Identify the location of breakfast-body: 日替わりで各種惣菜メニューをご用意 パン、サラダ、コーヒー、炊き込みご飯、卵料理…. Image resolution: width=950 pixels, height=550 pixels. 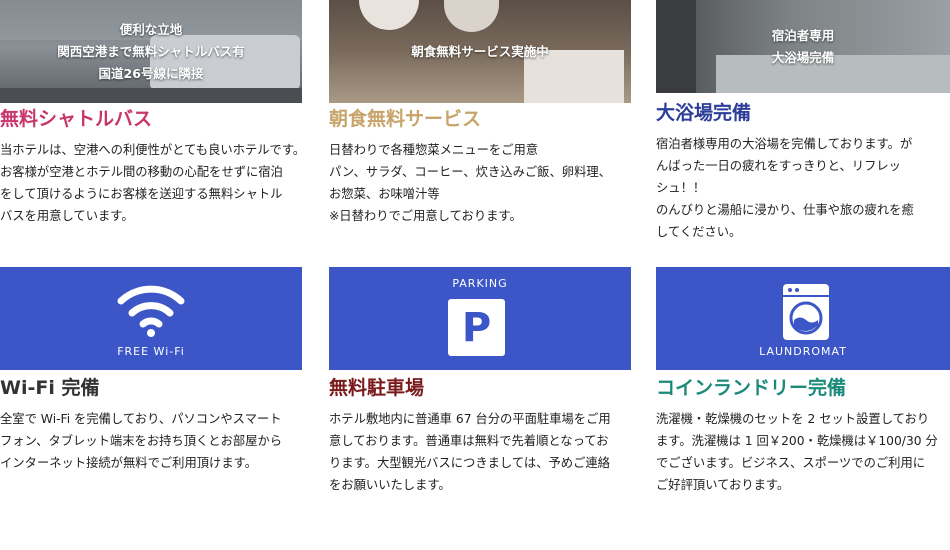
(480, 183).